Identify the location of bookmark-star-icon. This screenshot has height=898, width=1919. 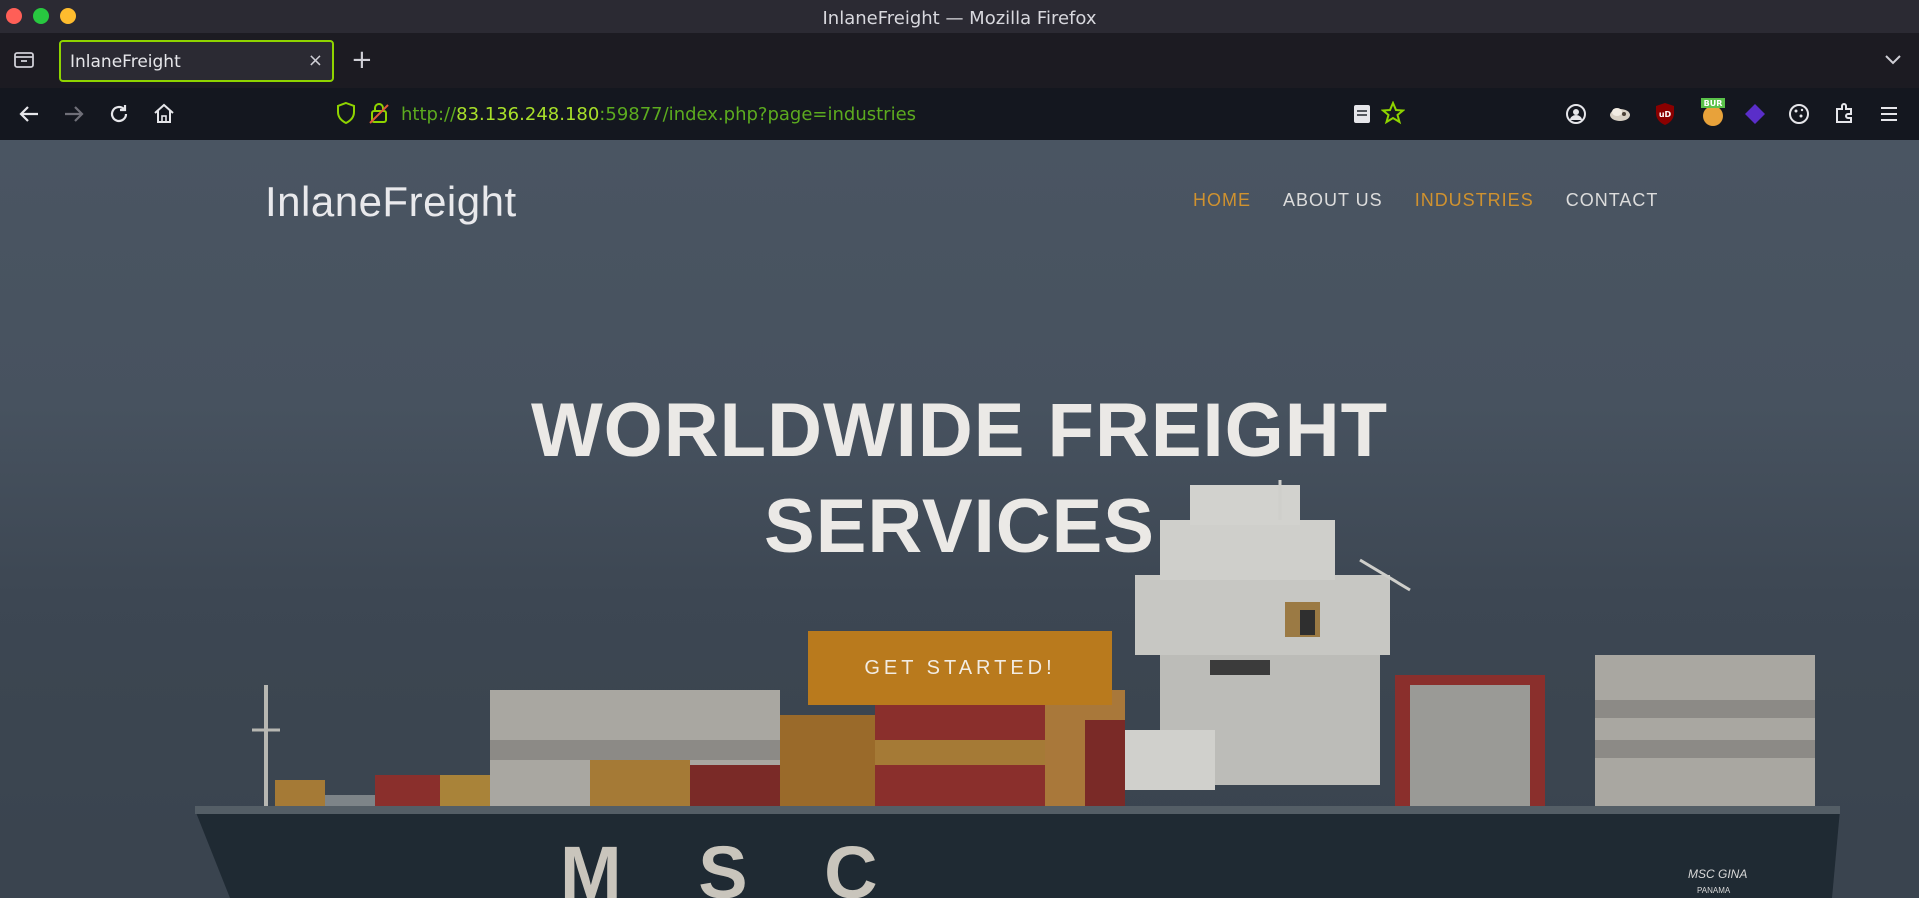
(1393, 113).